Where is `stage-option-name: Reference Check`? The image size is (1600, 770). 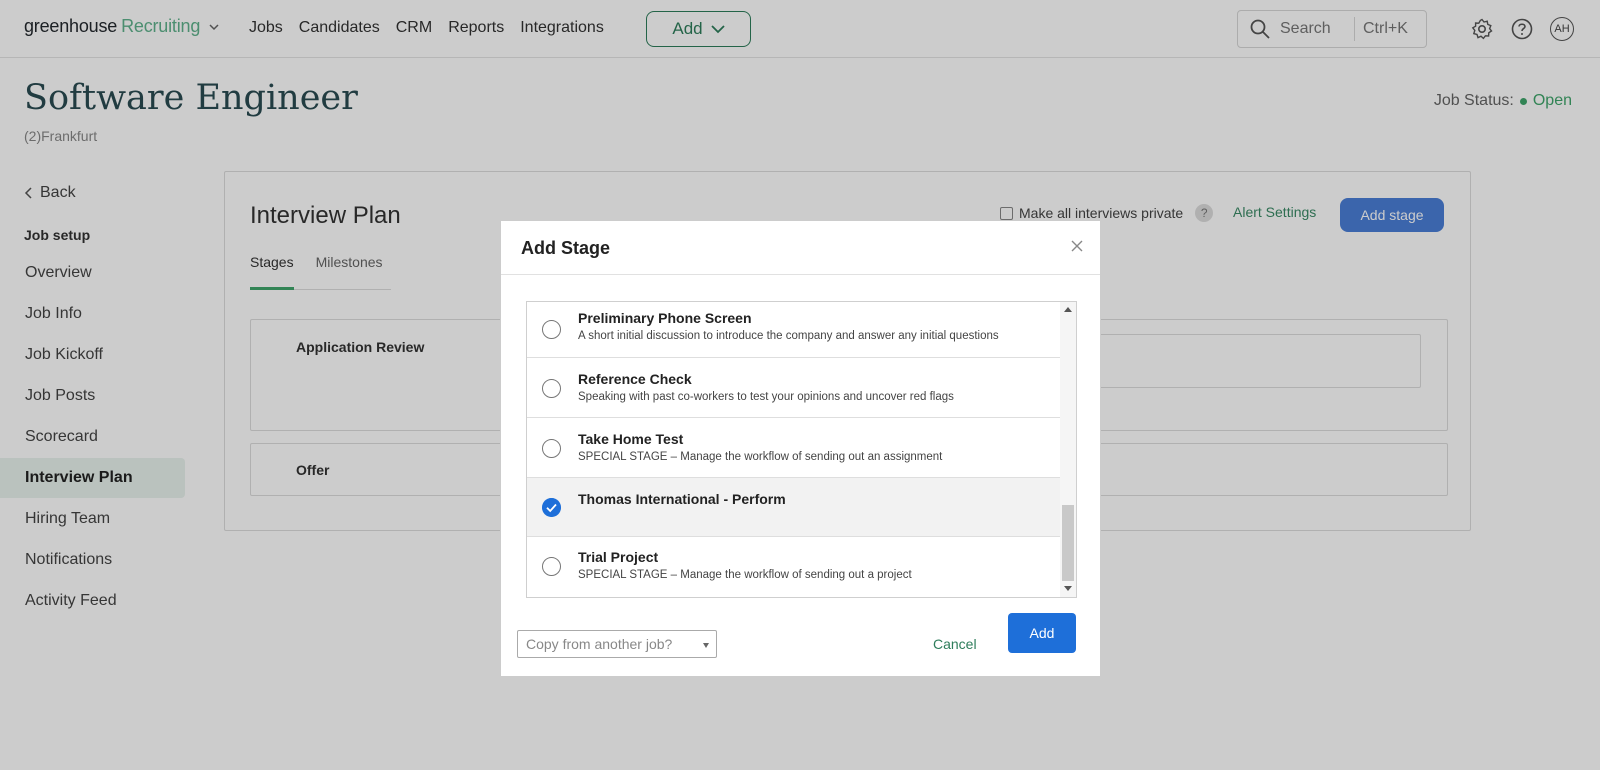
stage-option-name: Reference Check is located at coordinates (635, 379).